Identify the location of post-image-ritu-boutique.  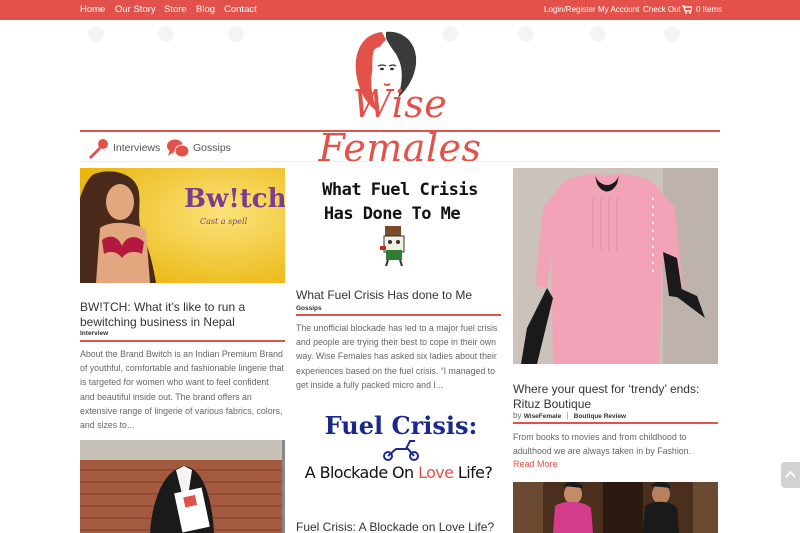
(615, 266).